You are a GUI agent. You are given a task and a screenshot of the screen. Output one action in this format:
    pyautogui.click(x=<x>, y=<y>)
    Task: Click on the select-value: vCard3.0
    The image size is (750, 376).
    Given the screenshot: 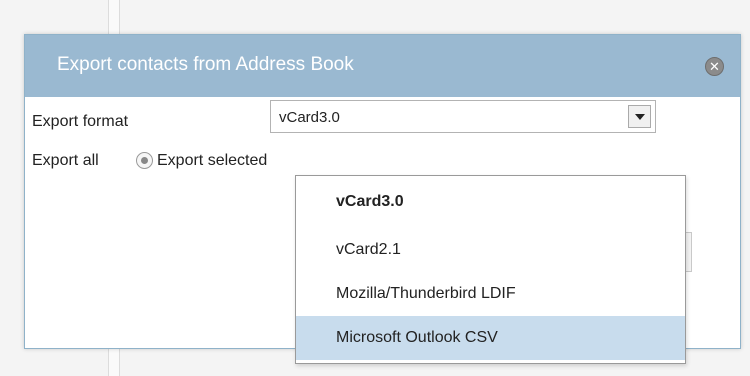 What is the action you would take?
    pyautogui.click(x=309, y=117)
    